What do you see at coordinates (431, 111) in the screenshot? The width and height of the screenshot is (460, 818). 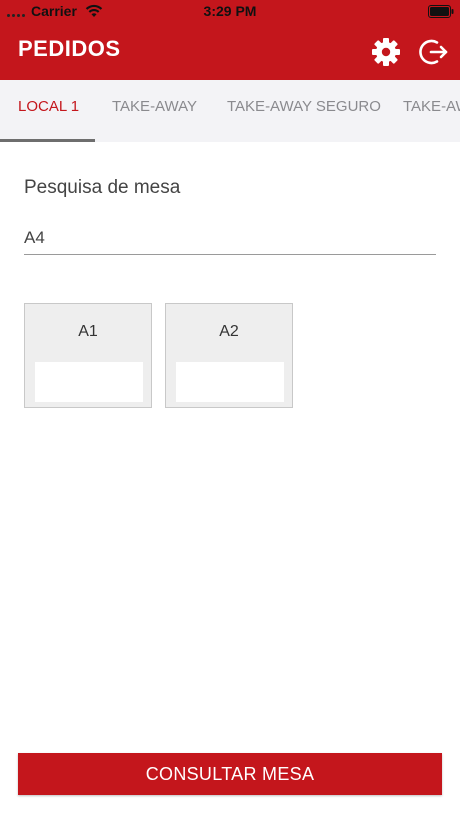 I see `tab-take-away-2: TAKE-AWAY` at bounding box center [431, 111].